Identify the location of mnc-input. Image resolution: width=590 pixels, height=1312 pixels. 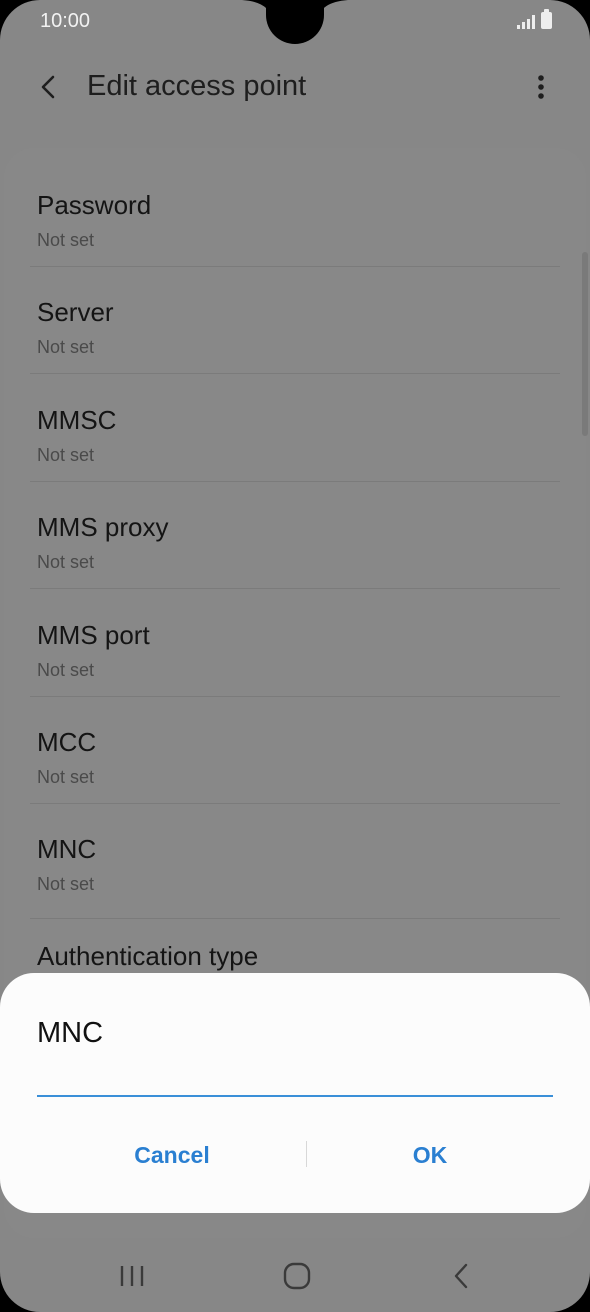
(295, 1079).